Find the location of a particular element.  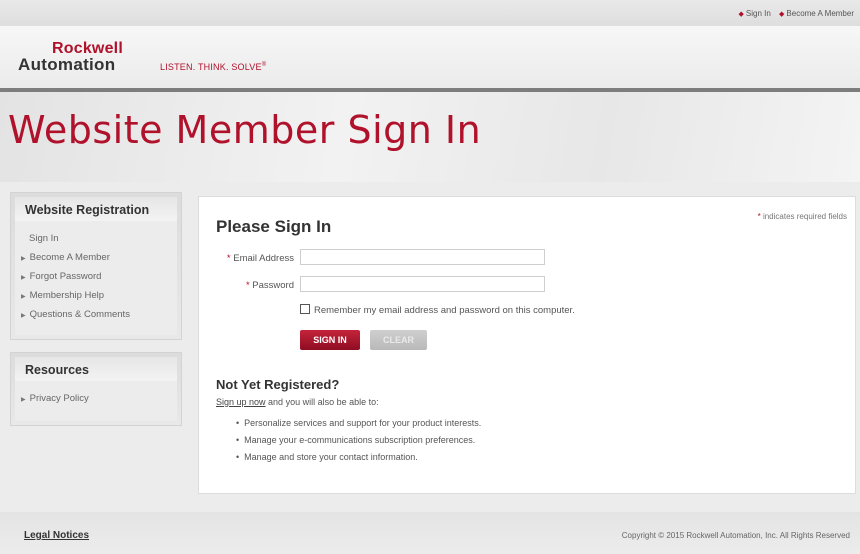

not-registered-title: Not Yet Registered? is located at coordinates (278, 384).